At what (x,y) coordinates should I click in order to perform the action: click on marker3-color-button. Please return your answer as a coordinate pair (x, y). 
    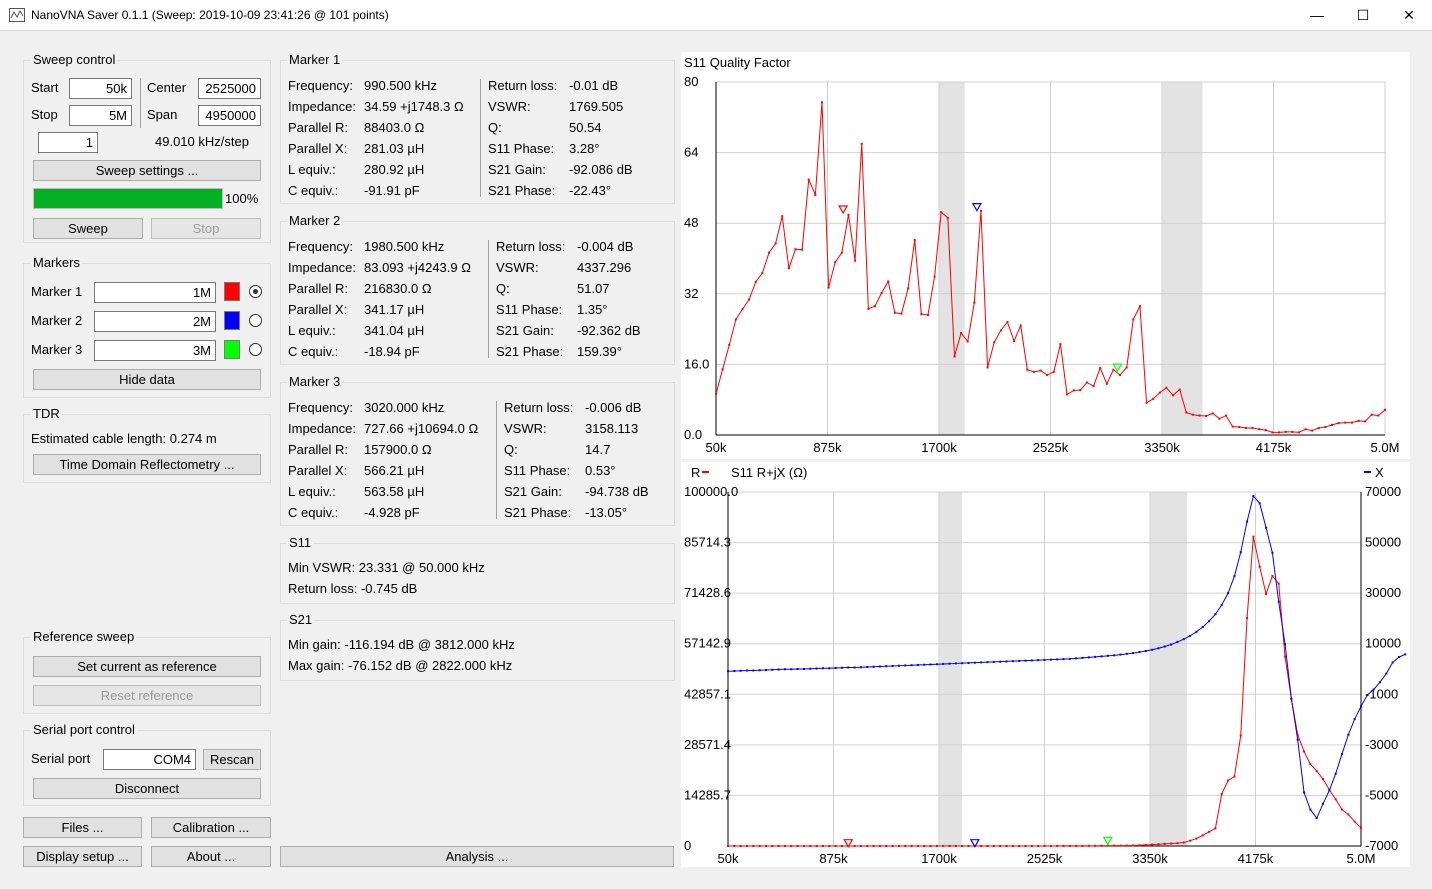
    Looking at the image, I should click on (232, 349).